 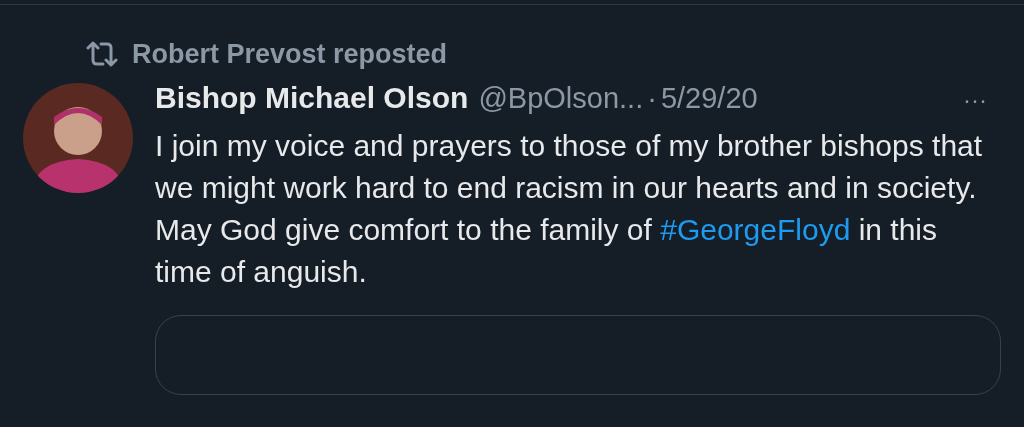 What do you see at coordinates (755, 229) in the screenshot?
I see `hashtag-link: #GeorgeFloyd` at bounding box center [755, 229].